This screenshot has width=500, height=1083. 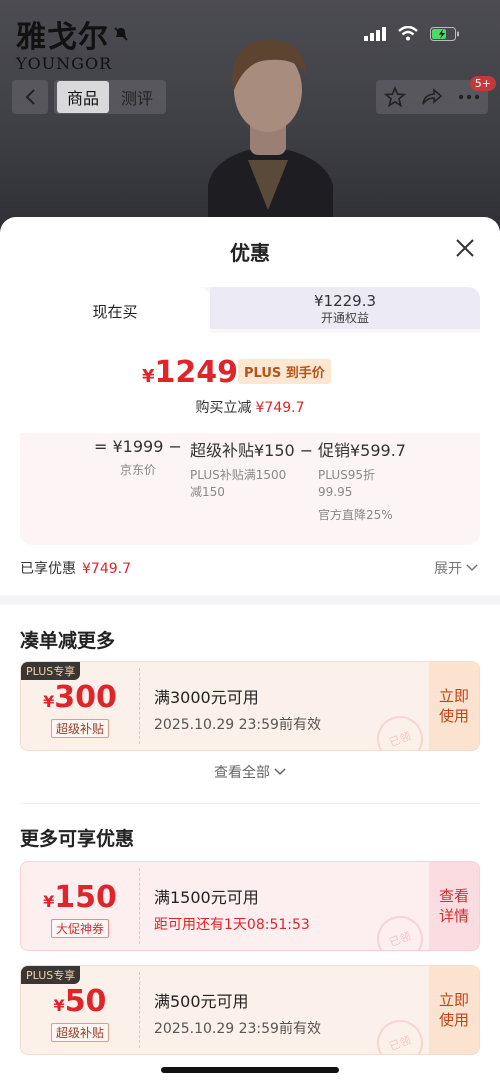 I want to click on formula-promotion: 促销¥599.7 PLUS95折 99.95 官方直降25%, so click(x=362, y=480).